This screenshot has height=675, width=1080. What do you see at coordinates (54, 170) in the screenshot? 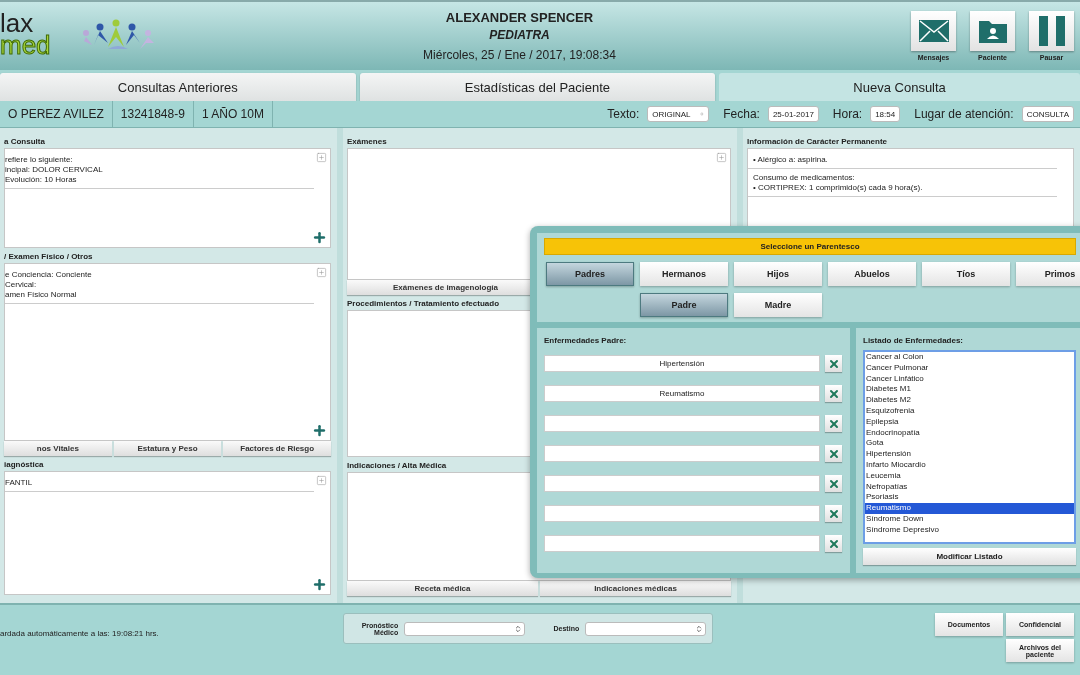
I see `text-line: incipal: DOLOR CERVICAL` at bounding box center [54, 170].